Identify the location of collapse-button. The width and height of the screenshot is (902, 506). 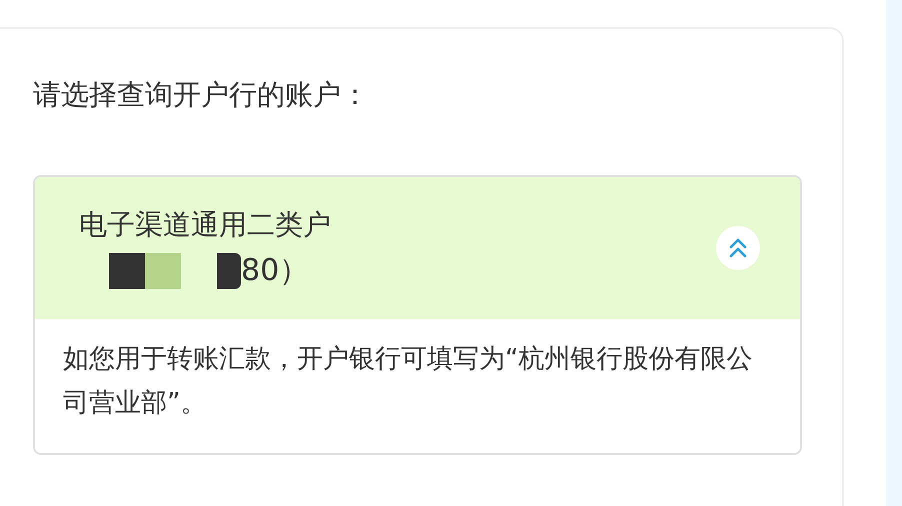
(738, 248).